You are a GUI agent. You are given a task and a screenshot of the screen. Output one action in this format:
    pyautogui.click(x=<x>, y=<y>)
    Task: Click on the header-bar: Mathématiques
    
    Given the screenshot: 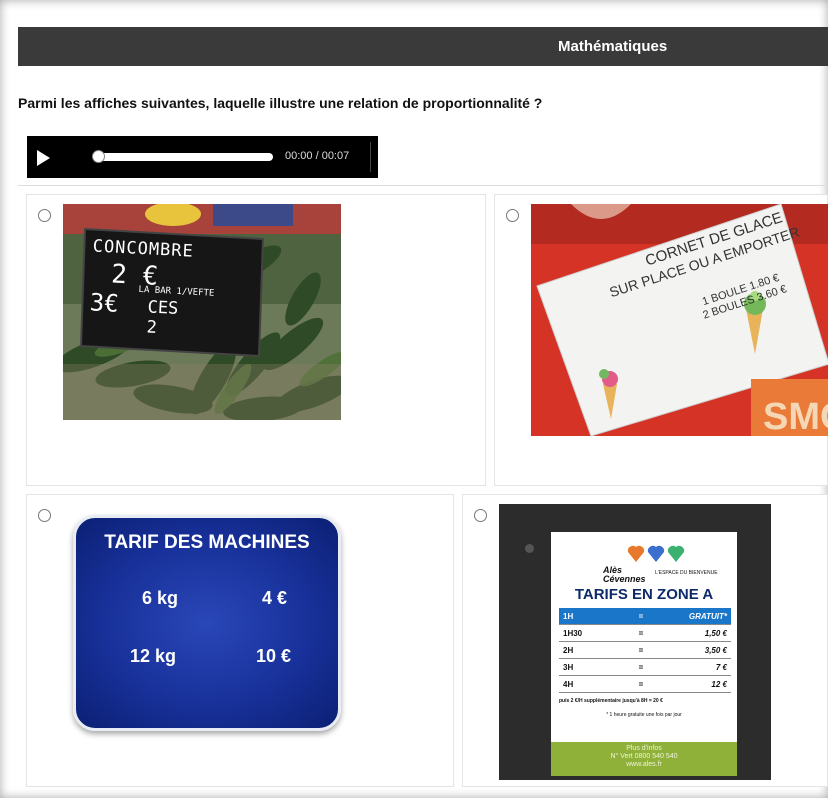 What is the action you would take?
    pyautogui.click(x=423, y=46)
    